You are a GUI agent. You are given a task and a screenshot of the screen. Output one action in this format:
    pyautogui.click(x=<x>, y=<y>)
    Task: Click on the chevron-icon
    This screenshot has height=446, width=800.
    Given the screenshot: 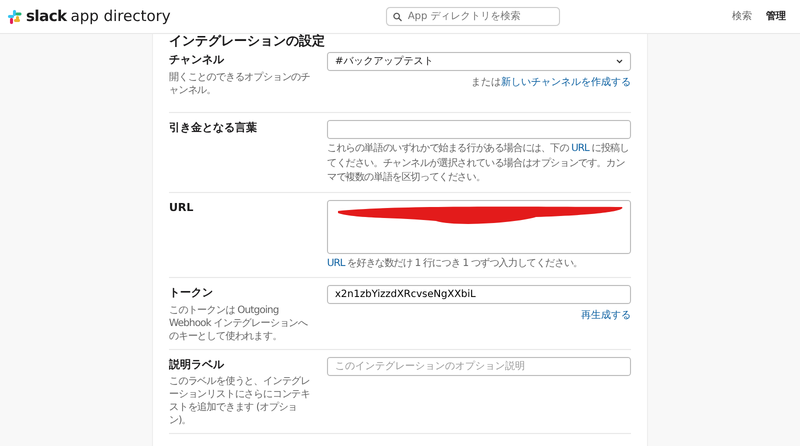 What is the action you would take?
    pyautogui.click(x=619, y=61)
    